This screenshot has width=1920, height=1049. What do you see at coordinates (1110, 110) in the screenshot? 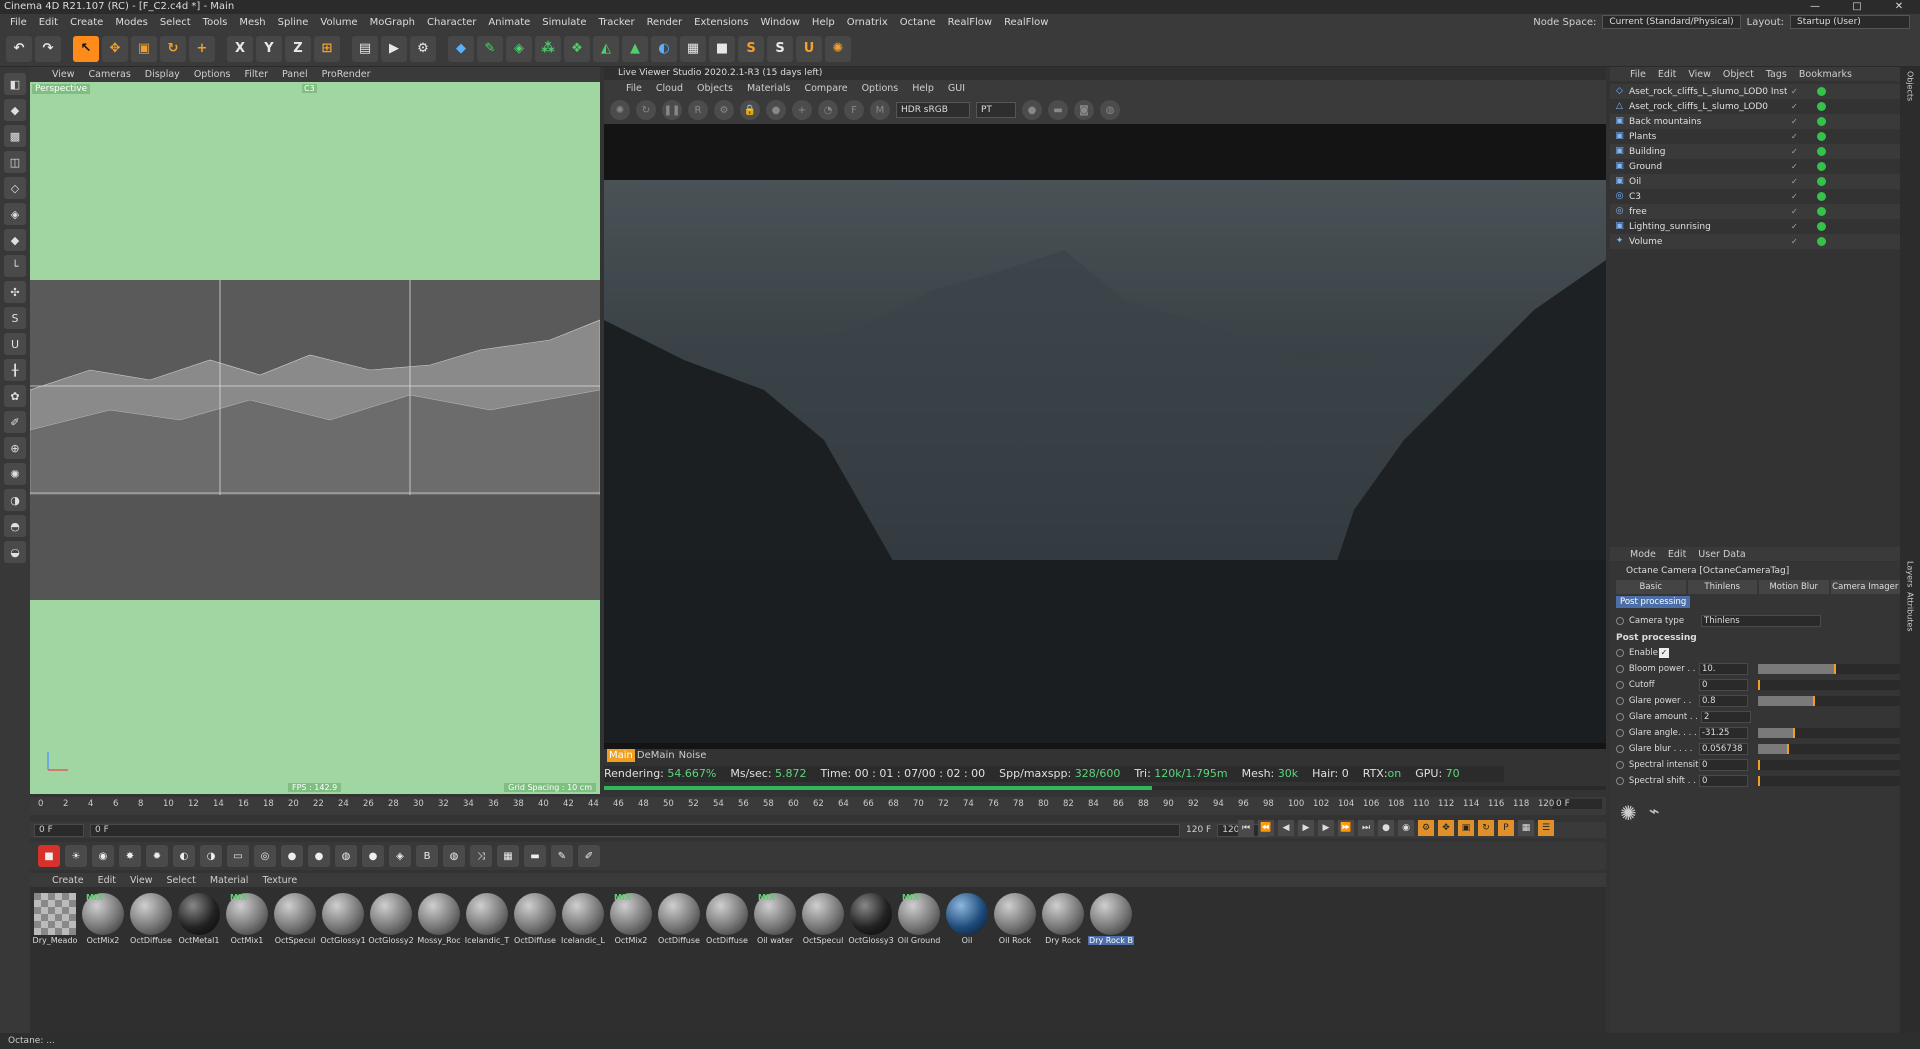
I see `globe-icon: ◍` at bounding box center [1110, 110].